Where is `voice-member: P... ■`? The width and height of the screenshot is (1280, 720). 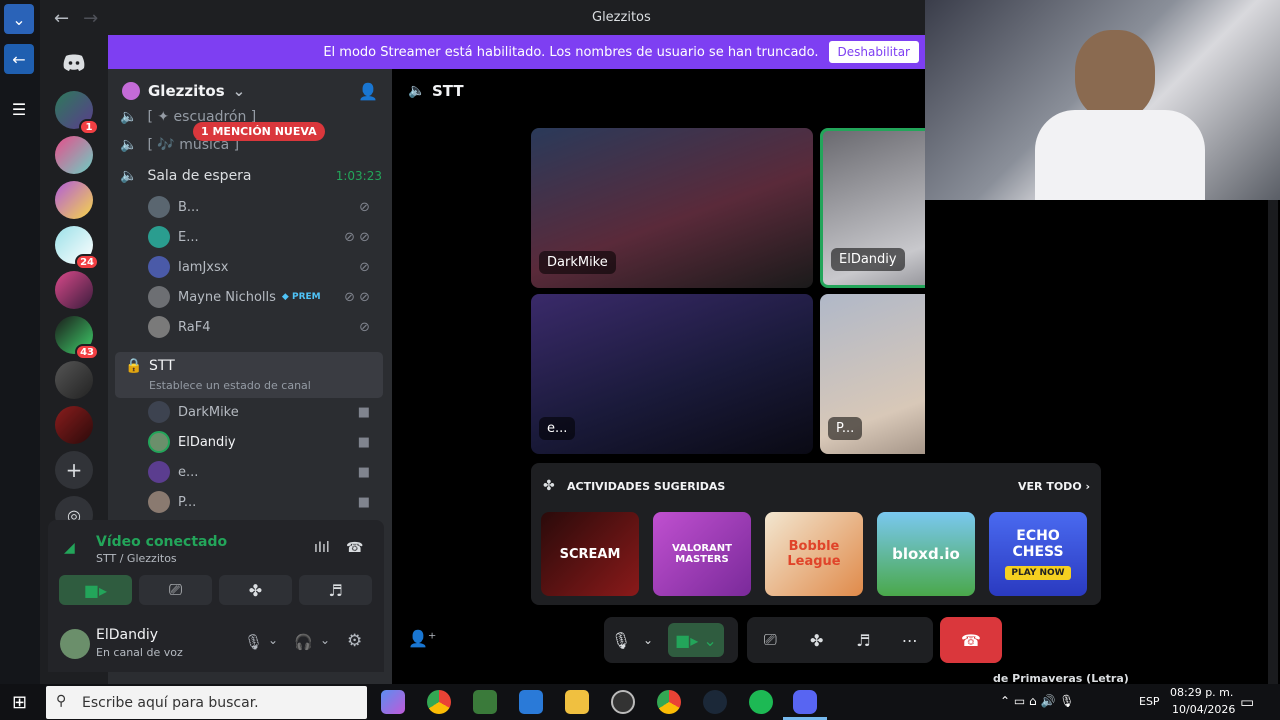 voice-member: P... ■ is located at coordinates (263, 502).